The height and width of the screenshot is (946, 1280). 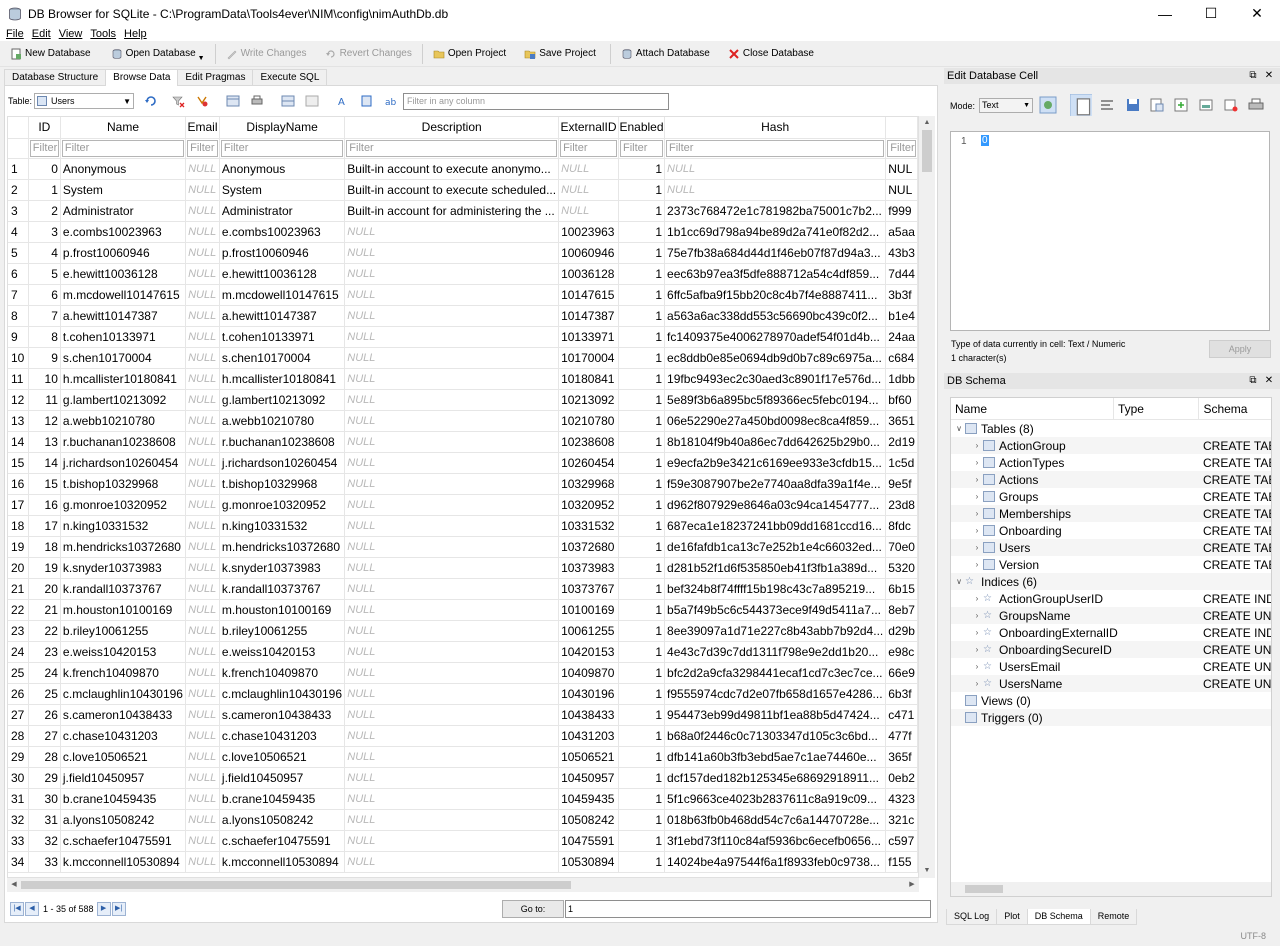 What do you see at coordinates (44, 652) in the screenshot?
I see `cell-id: 23` at bounding box center [44, 652].